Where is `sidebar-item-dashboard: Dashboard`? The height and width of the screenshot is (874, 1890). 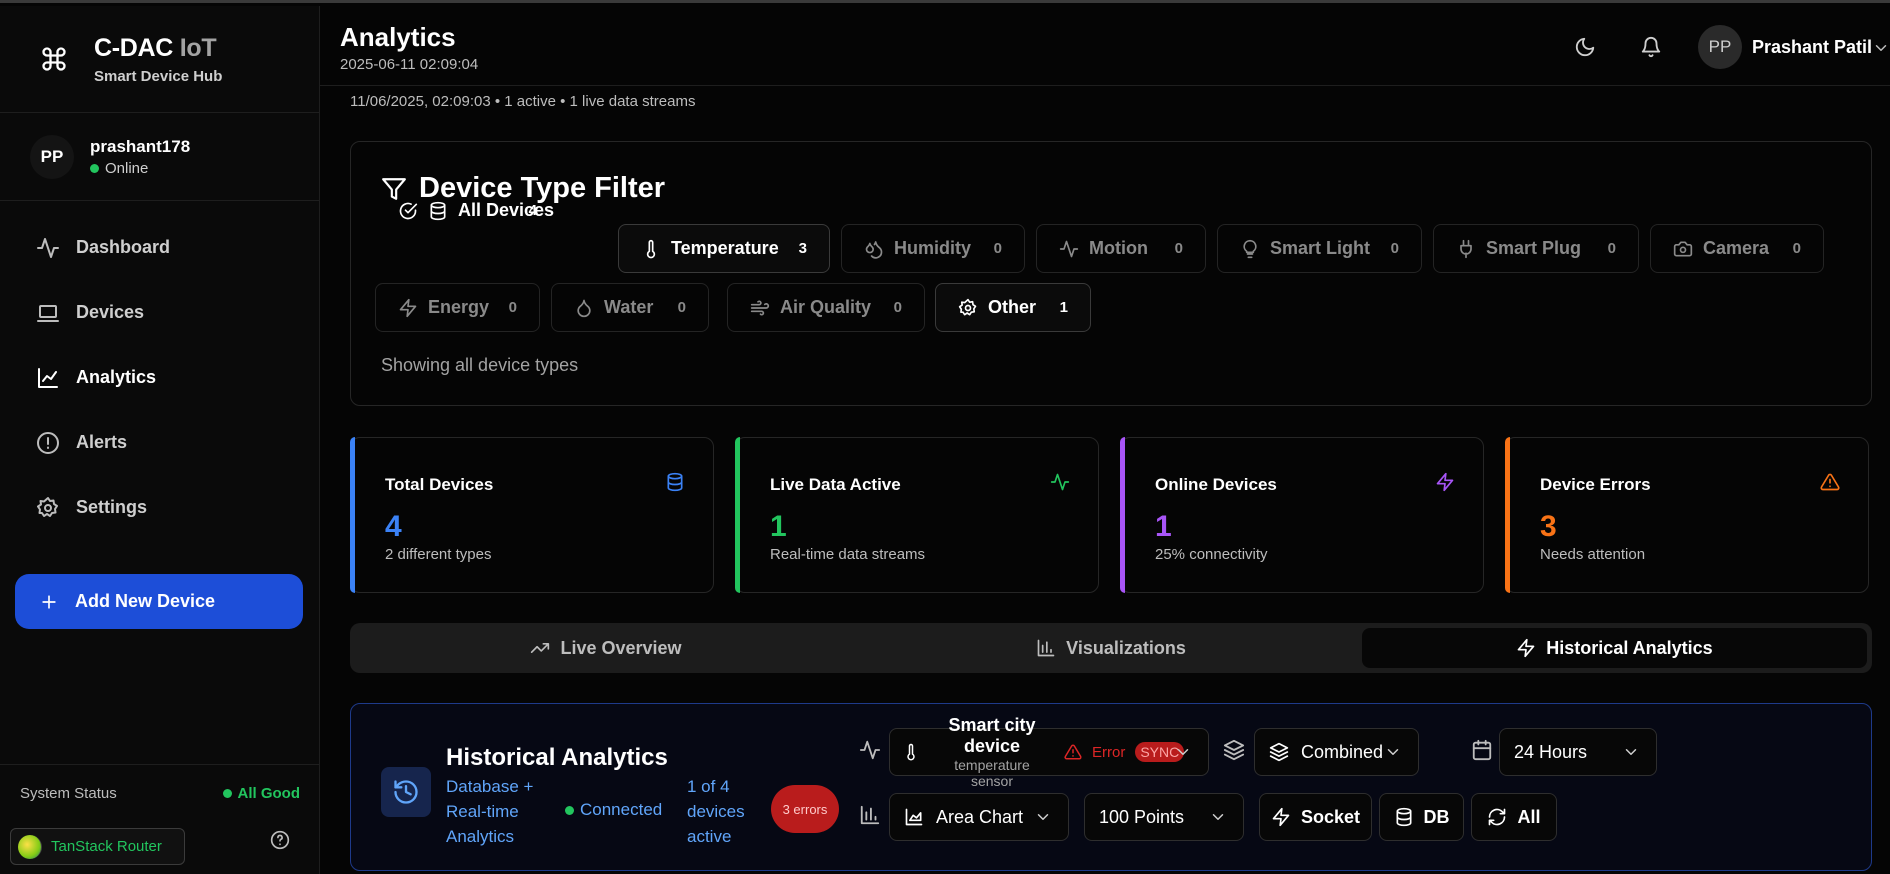 sidebar-item-dashboard: Dashboard is located at coordinates (159, 247).